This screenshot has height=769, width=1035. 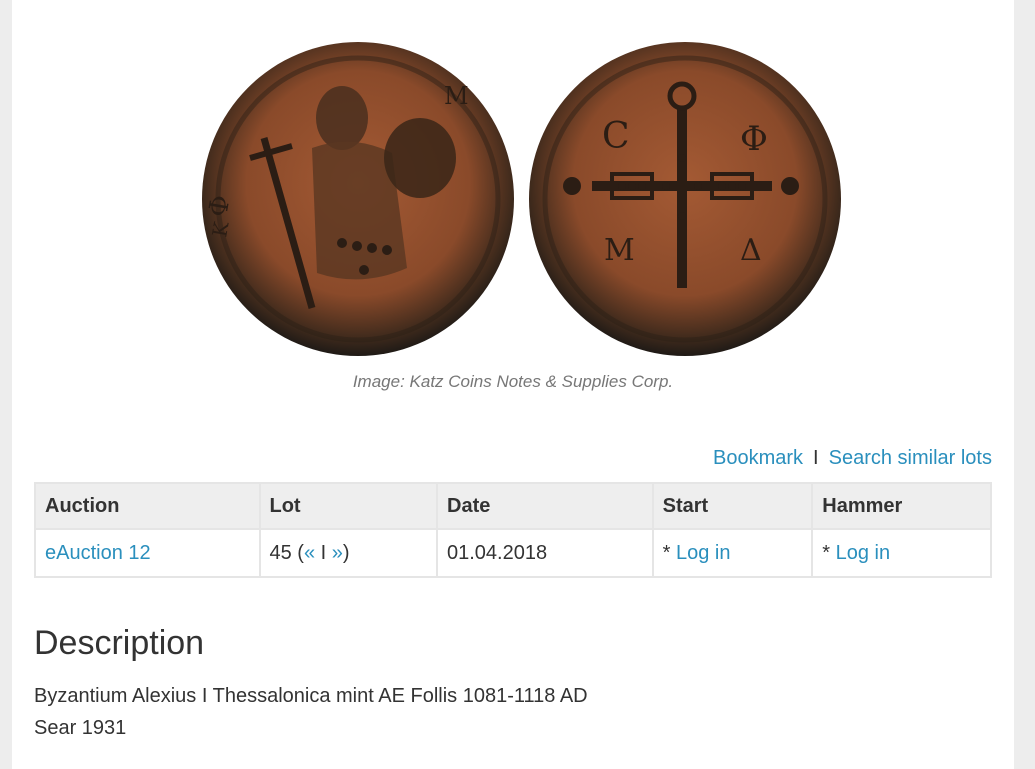 What do you see at coordinates (910, 458) in the screenshot?
I see `search-similar-lots-link: Search similar lots` at bounding box center [910, 458].